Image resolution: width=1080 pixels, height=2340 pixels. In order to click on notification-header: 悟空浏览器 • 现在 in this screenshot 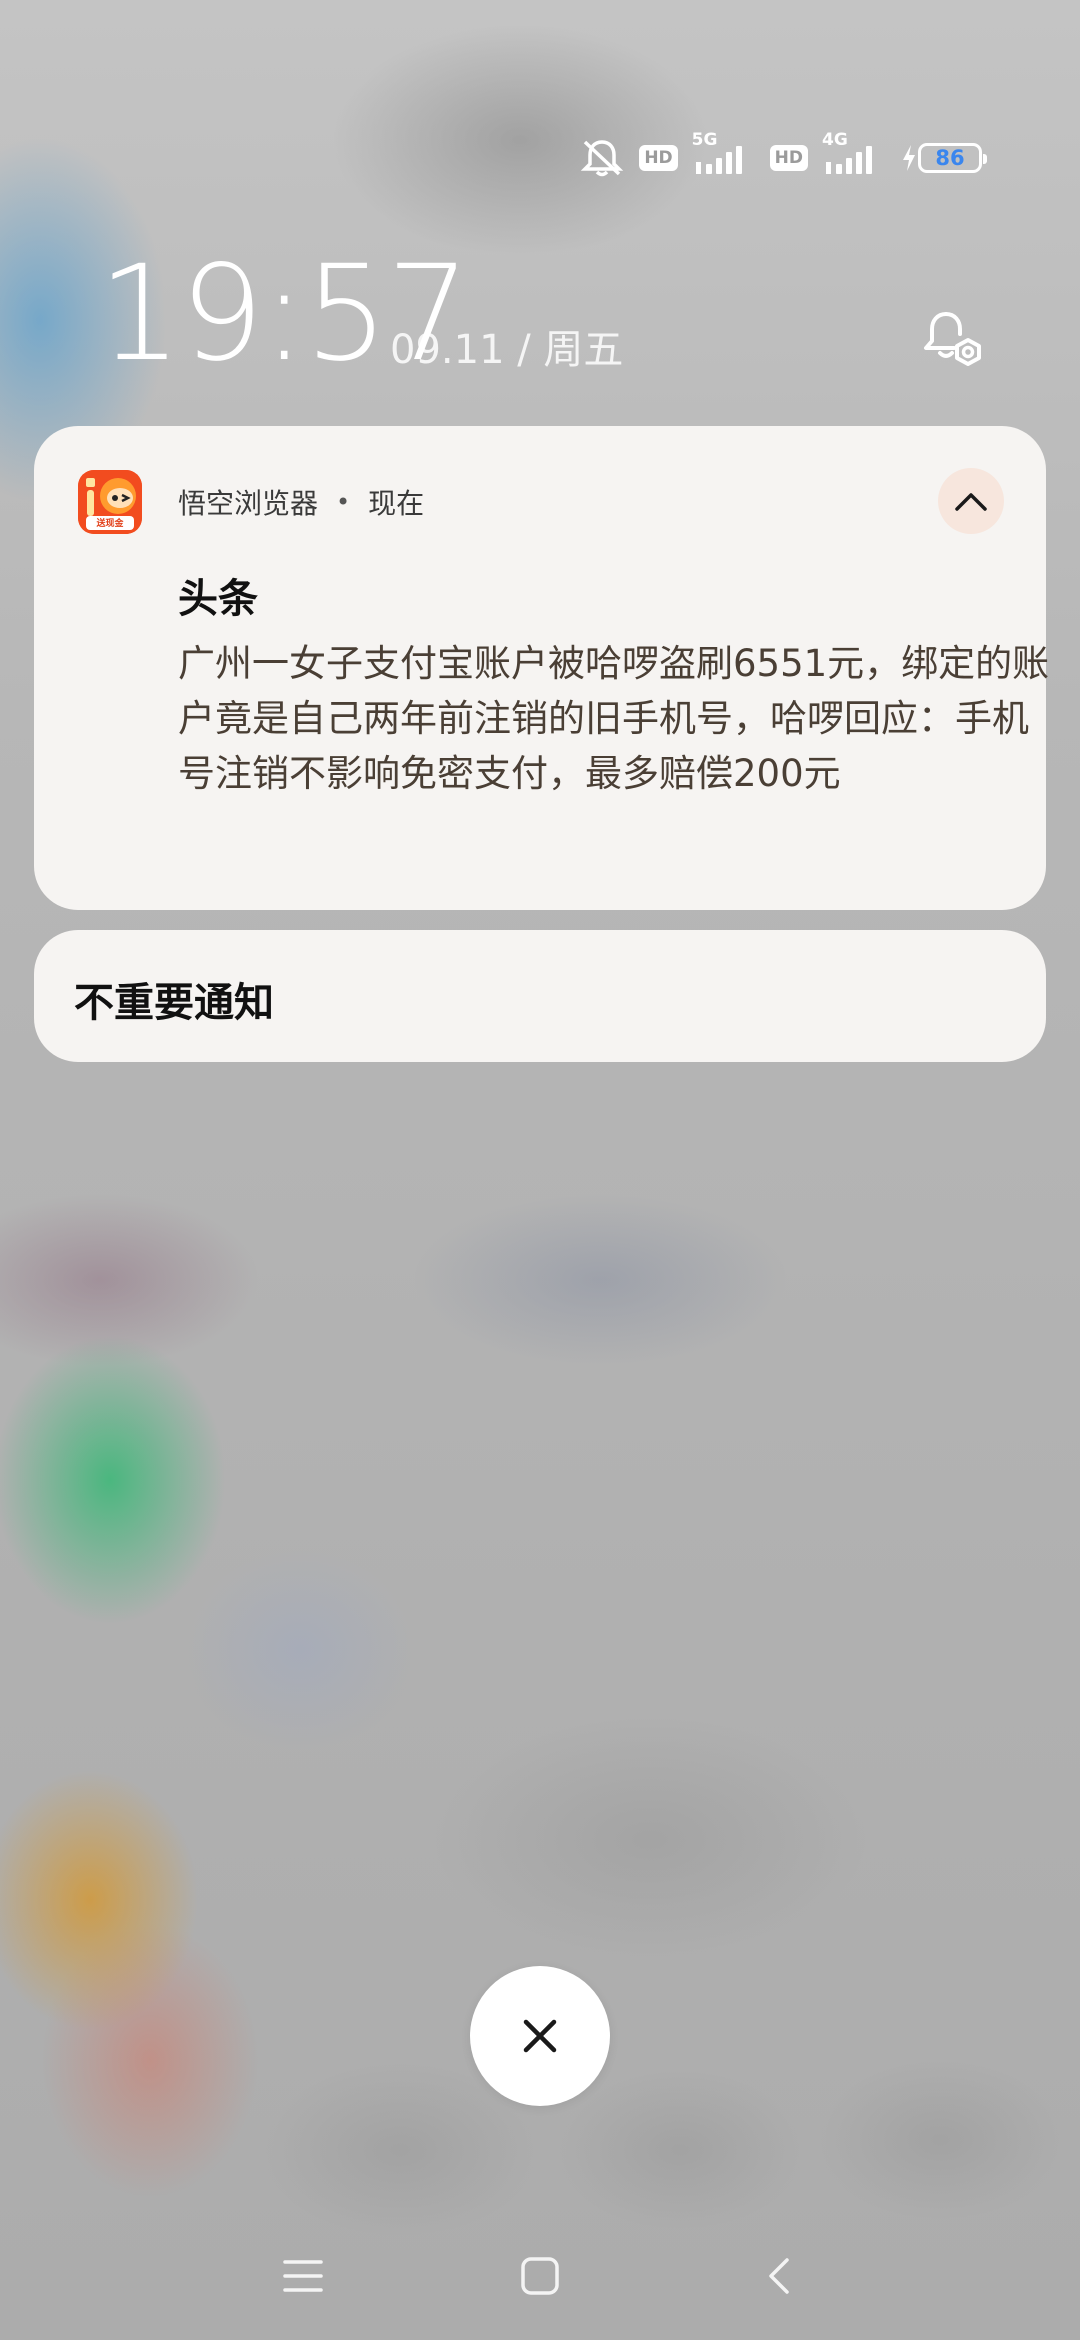, I will do `click(301, 502)`.